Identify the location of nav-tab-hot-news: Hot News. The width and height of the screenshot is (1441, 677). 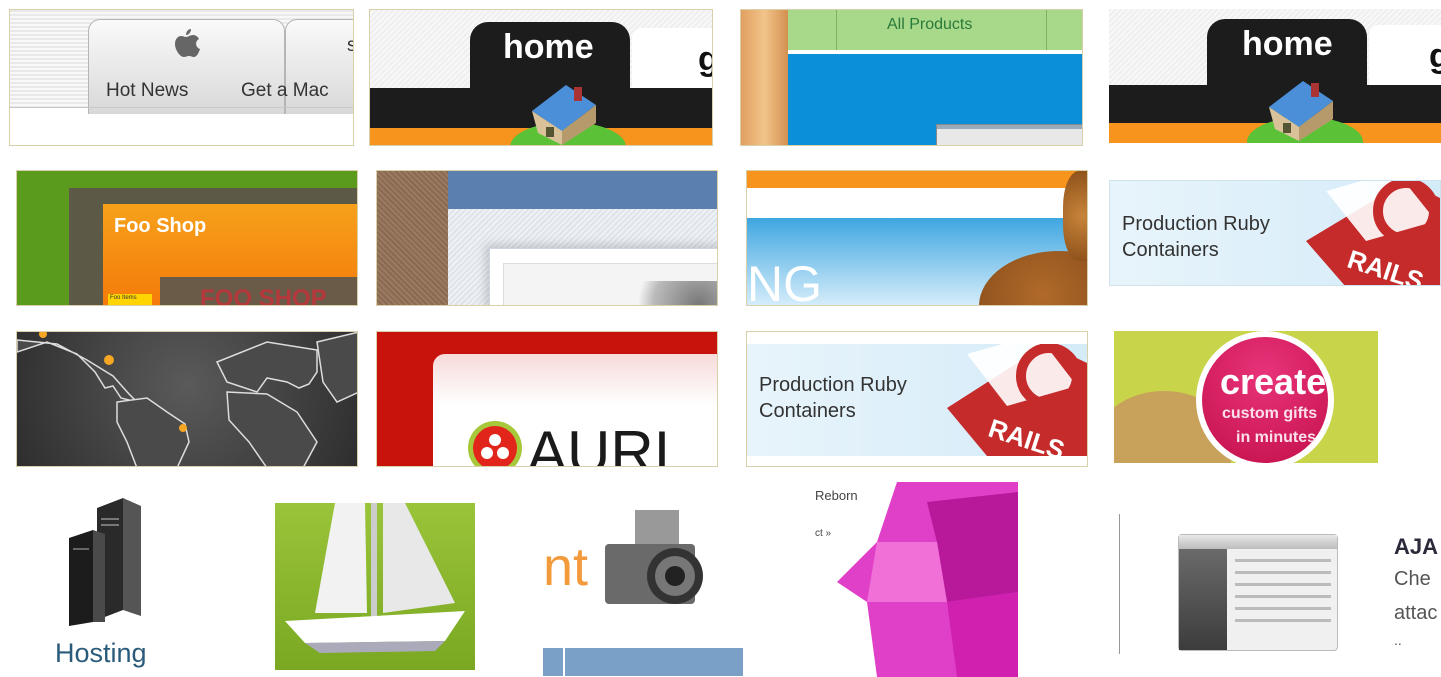
(147, 91).